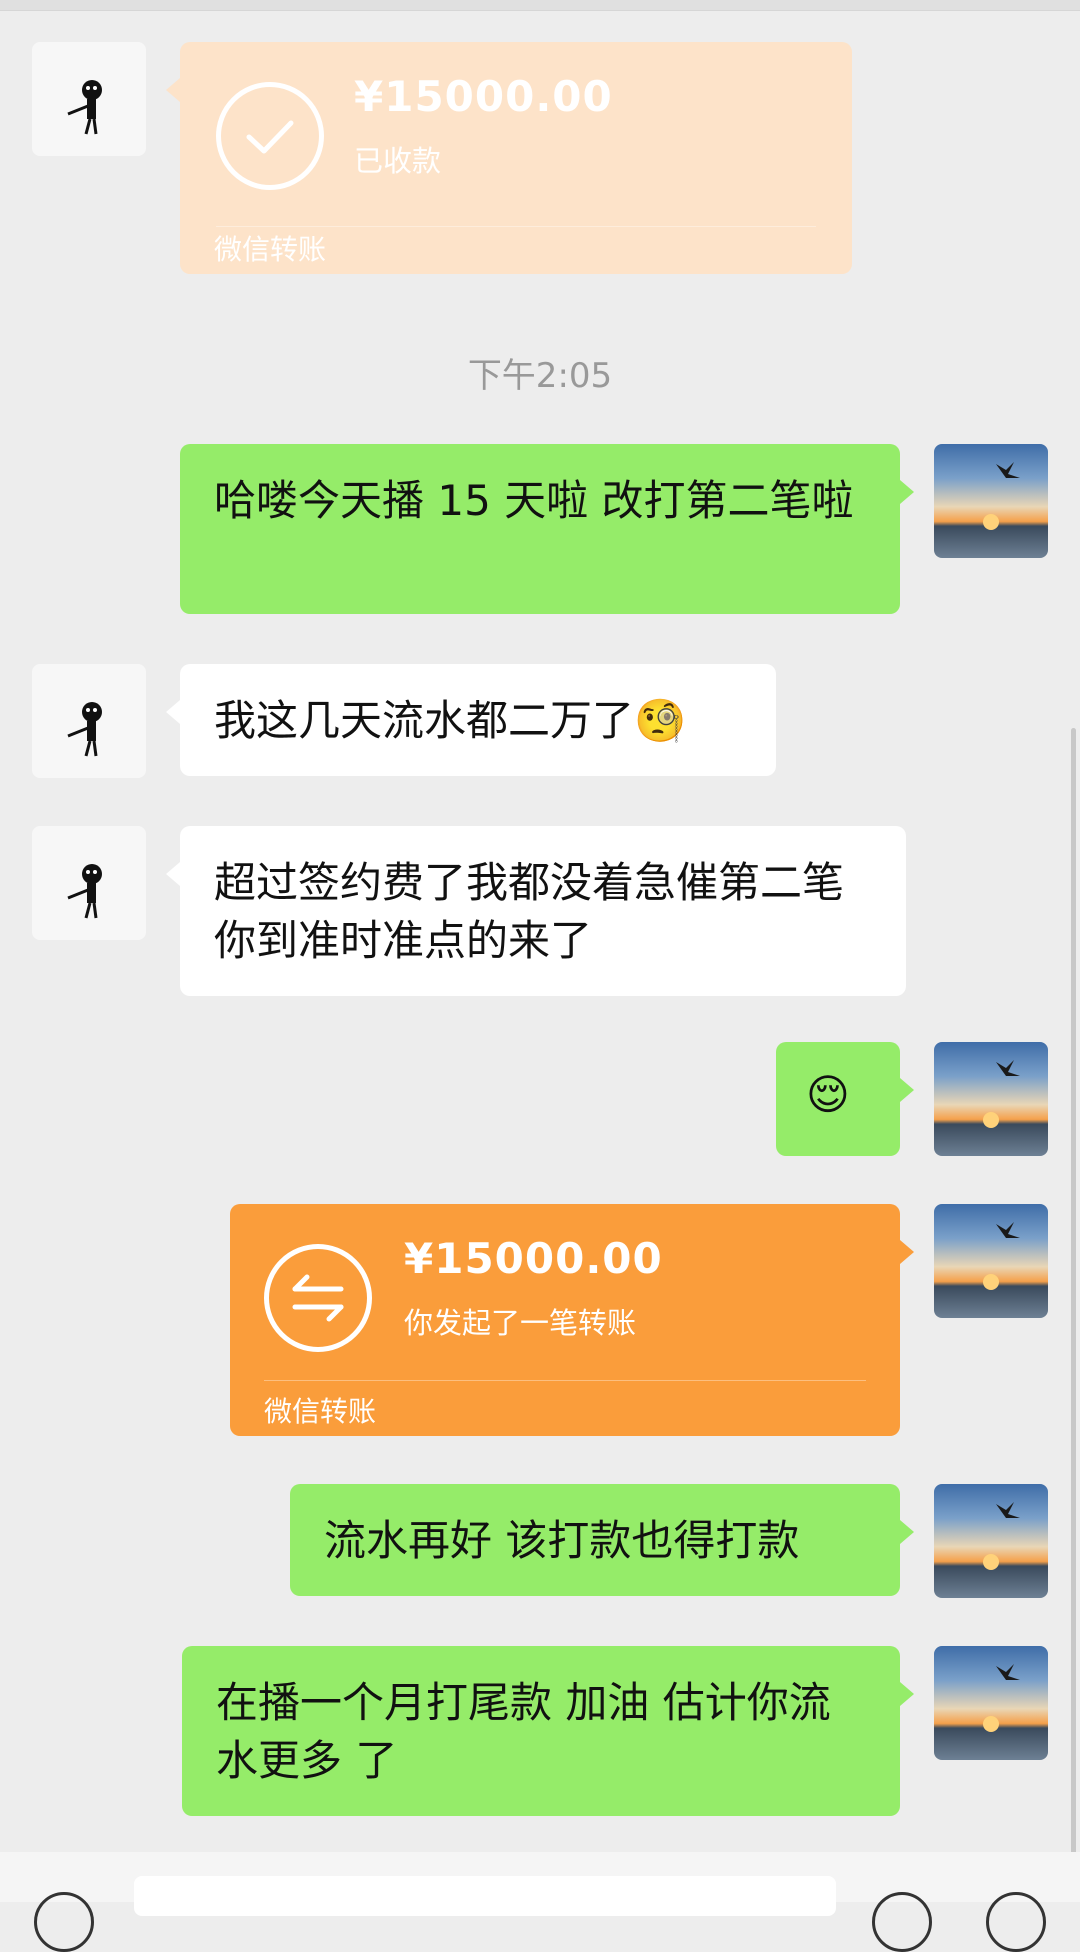  Describe the element at coordinates (520, 1323) in the screenshot. I see `transfer-status: 你发起了一笔转账` at that location.